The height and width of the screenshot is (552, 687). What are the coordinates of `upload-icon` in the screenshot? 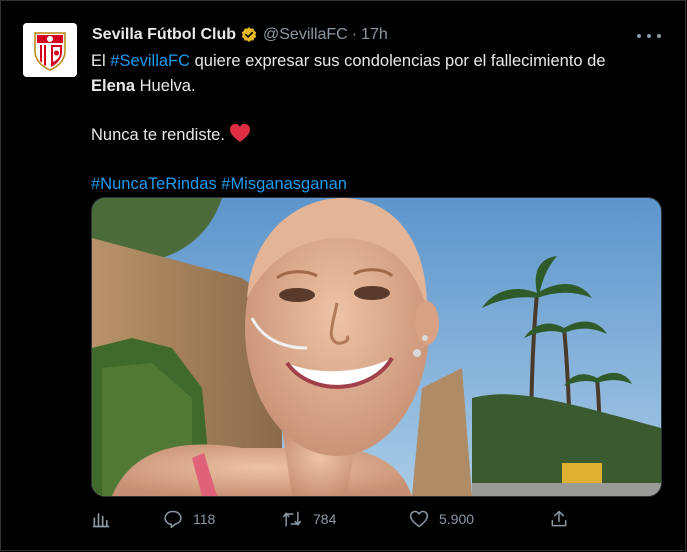 It's located at (559, 518).